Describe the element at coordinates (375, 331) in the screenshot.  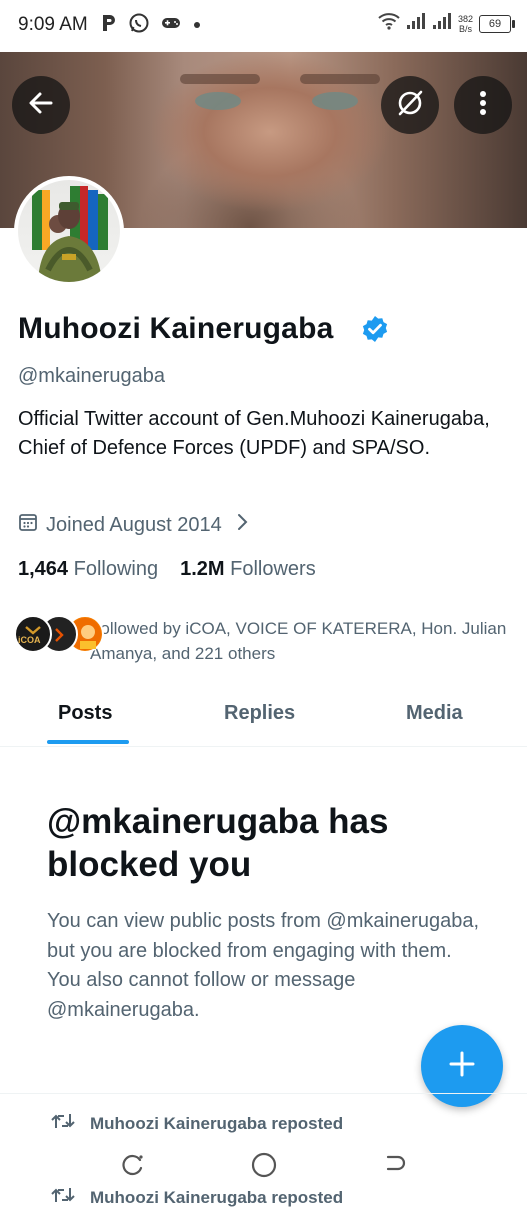
I see `verified-badge-icon` at that location.